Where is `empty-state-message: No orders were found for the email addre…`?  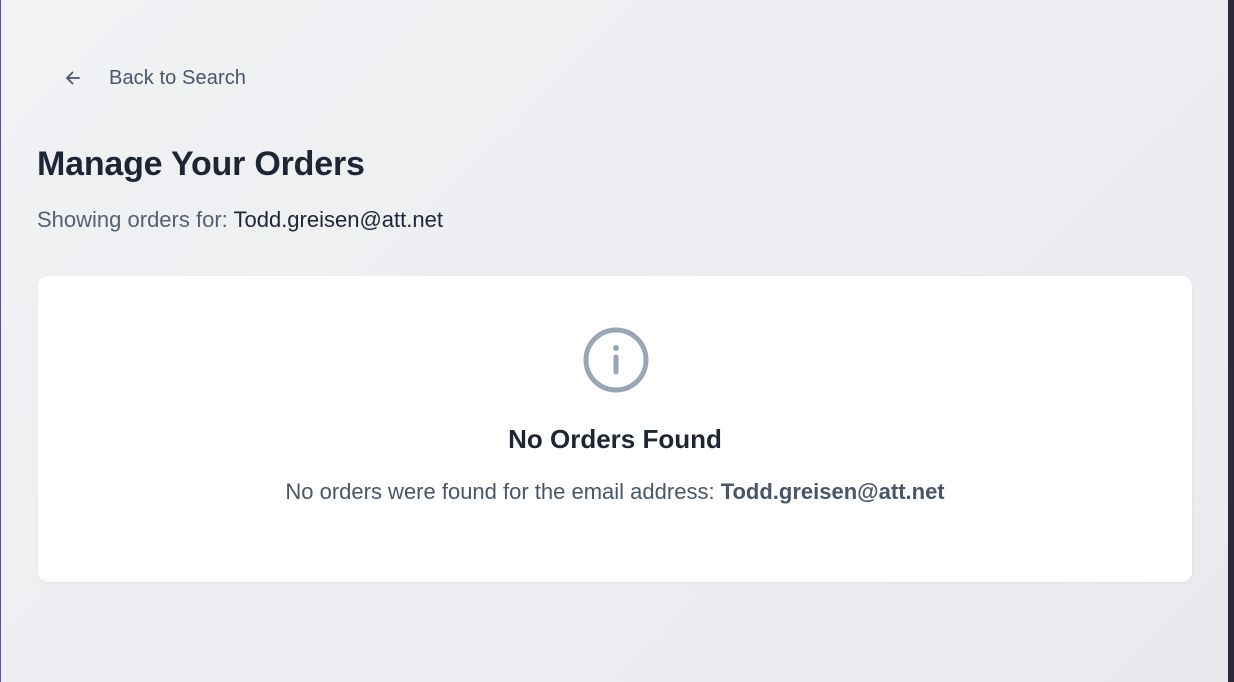 empty-state-message: No orders were found for the email addre… is located at coordinates (615, 492).